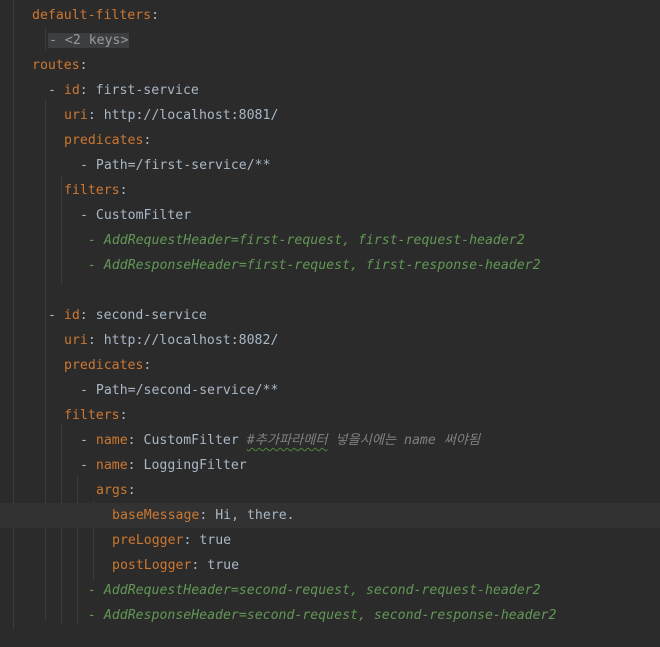 The image size is (660, 647). What do you see at coordinates (187, 465) in the screenshot?
I see `code-text: : LoggingFilter` at bounding box center [187, 465].